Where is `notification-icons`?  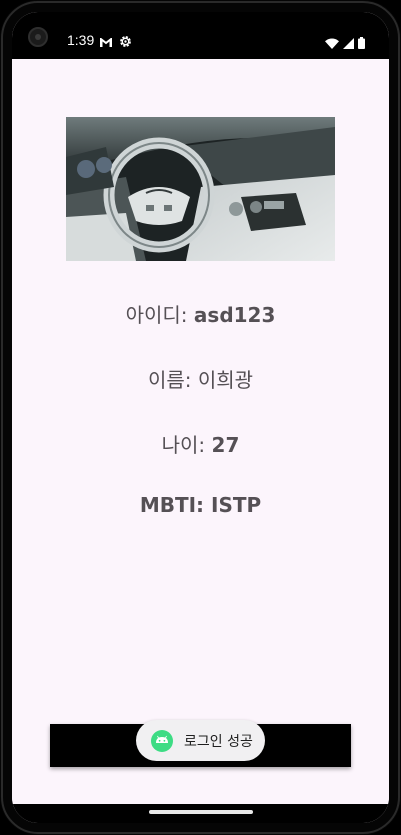
notification-icons is located at coordinates (115, 42).